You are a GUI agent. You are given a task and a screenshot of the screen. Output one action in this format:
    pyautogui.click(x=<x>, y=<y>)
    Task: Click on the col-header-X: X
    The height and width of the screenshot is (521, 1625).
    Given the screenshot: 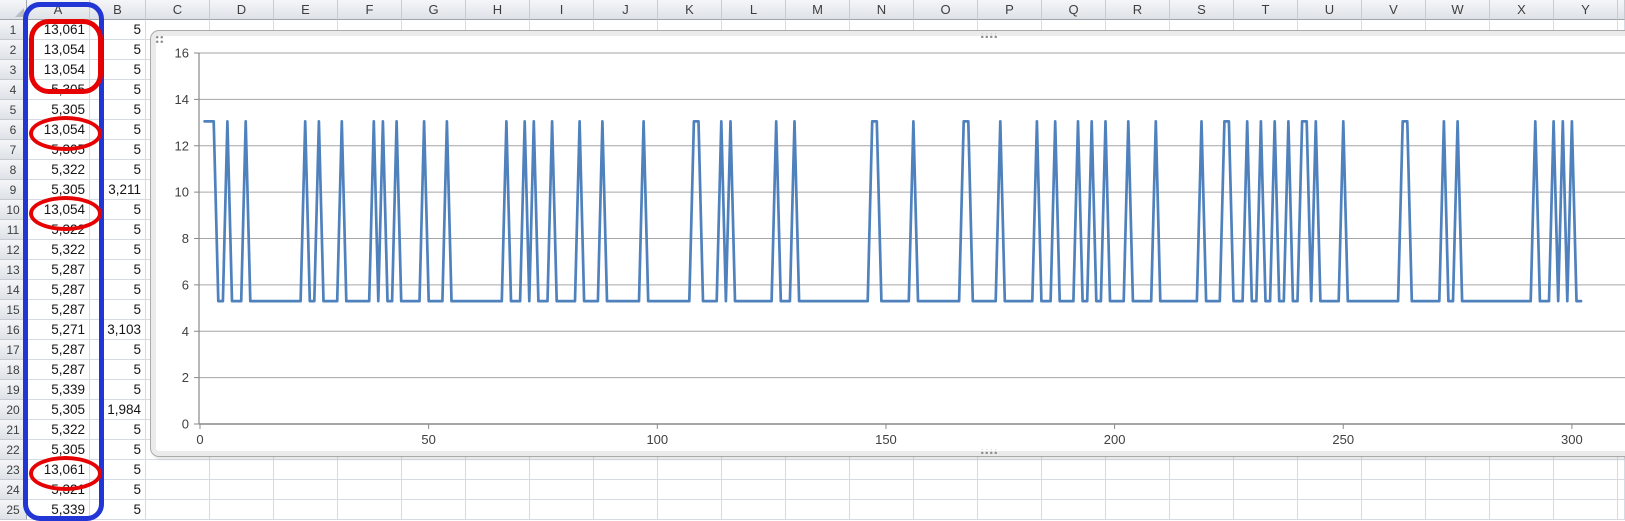 What is the action you would take?
    pyautogui.click(x=1522, y=10)
    